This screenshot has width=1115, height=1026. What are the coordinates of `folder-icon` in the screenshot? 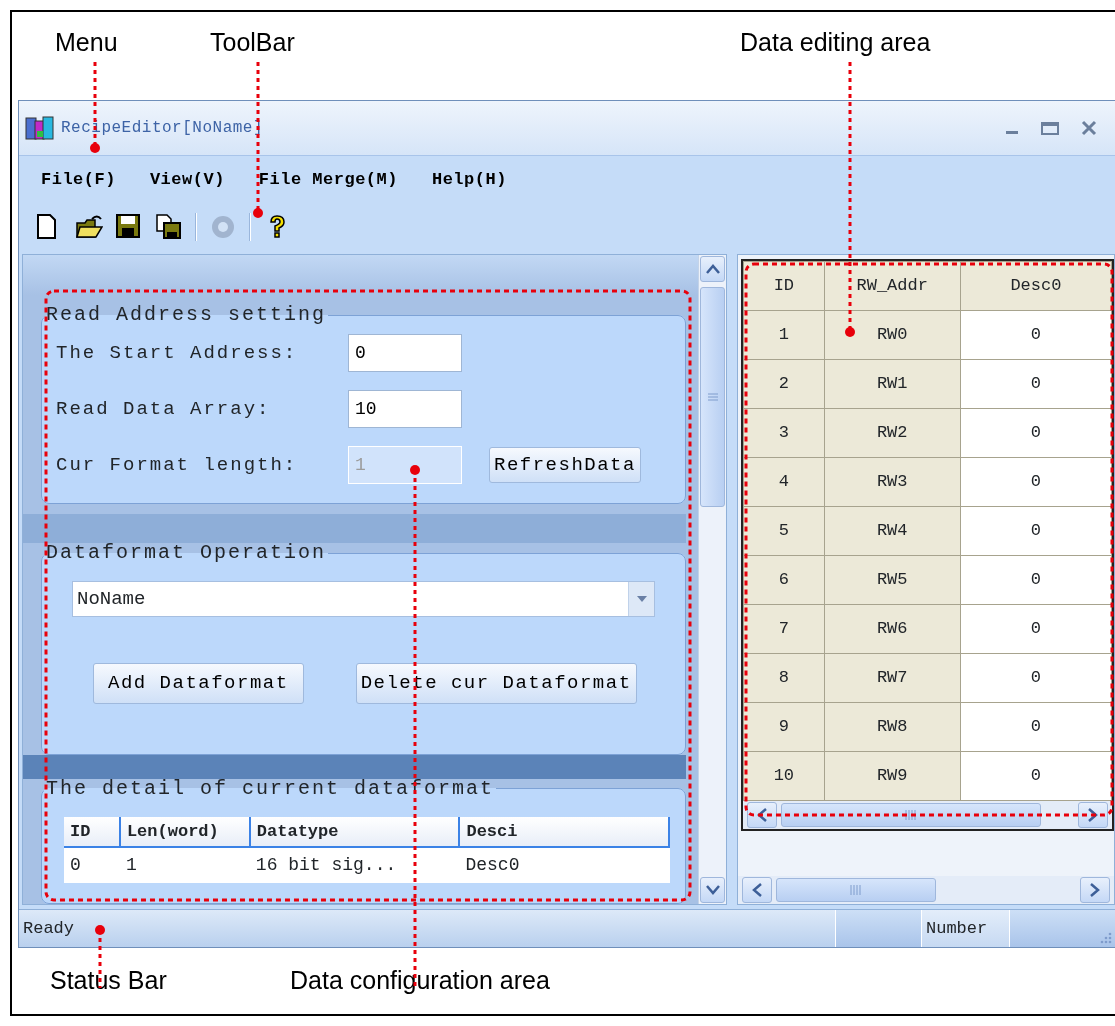 It's located at (89, 227).